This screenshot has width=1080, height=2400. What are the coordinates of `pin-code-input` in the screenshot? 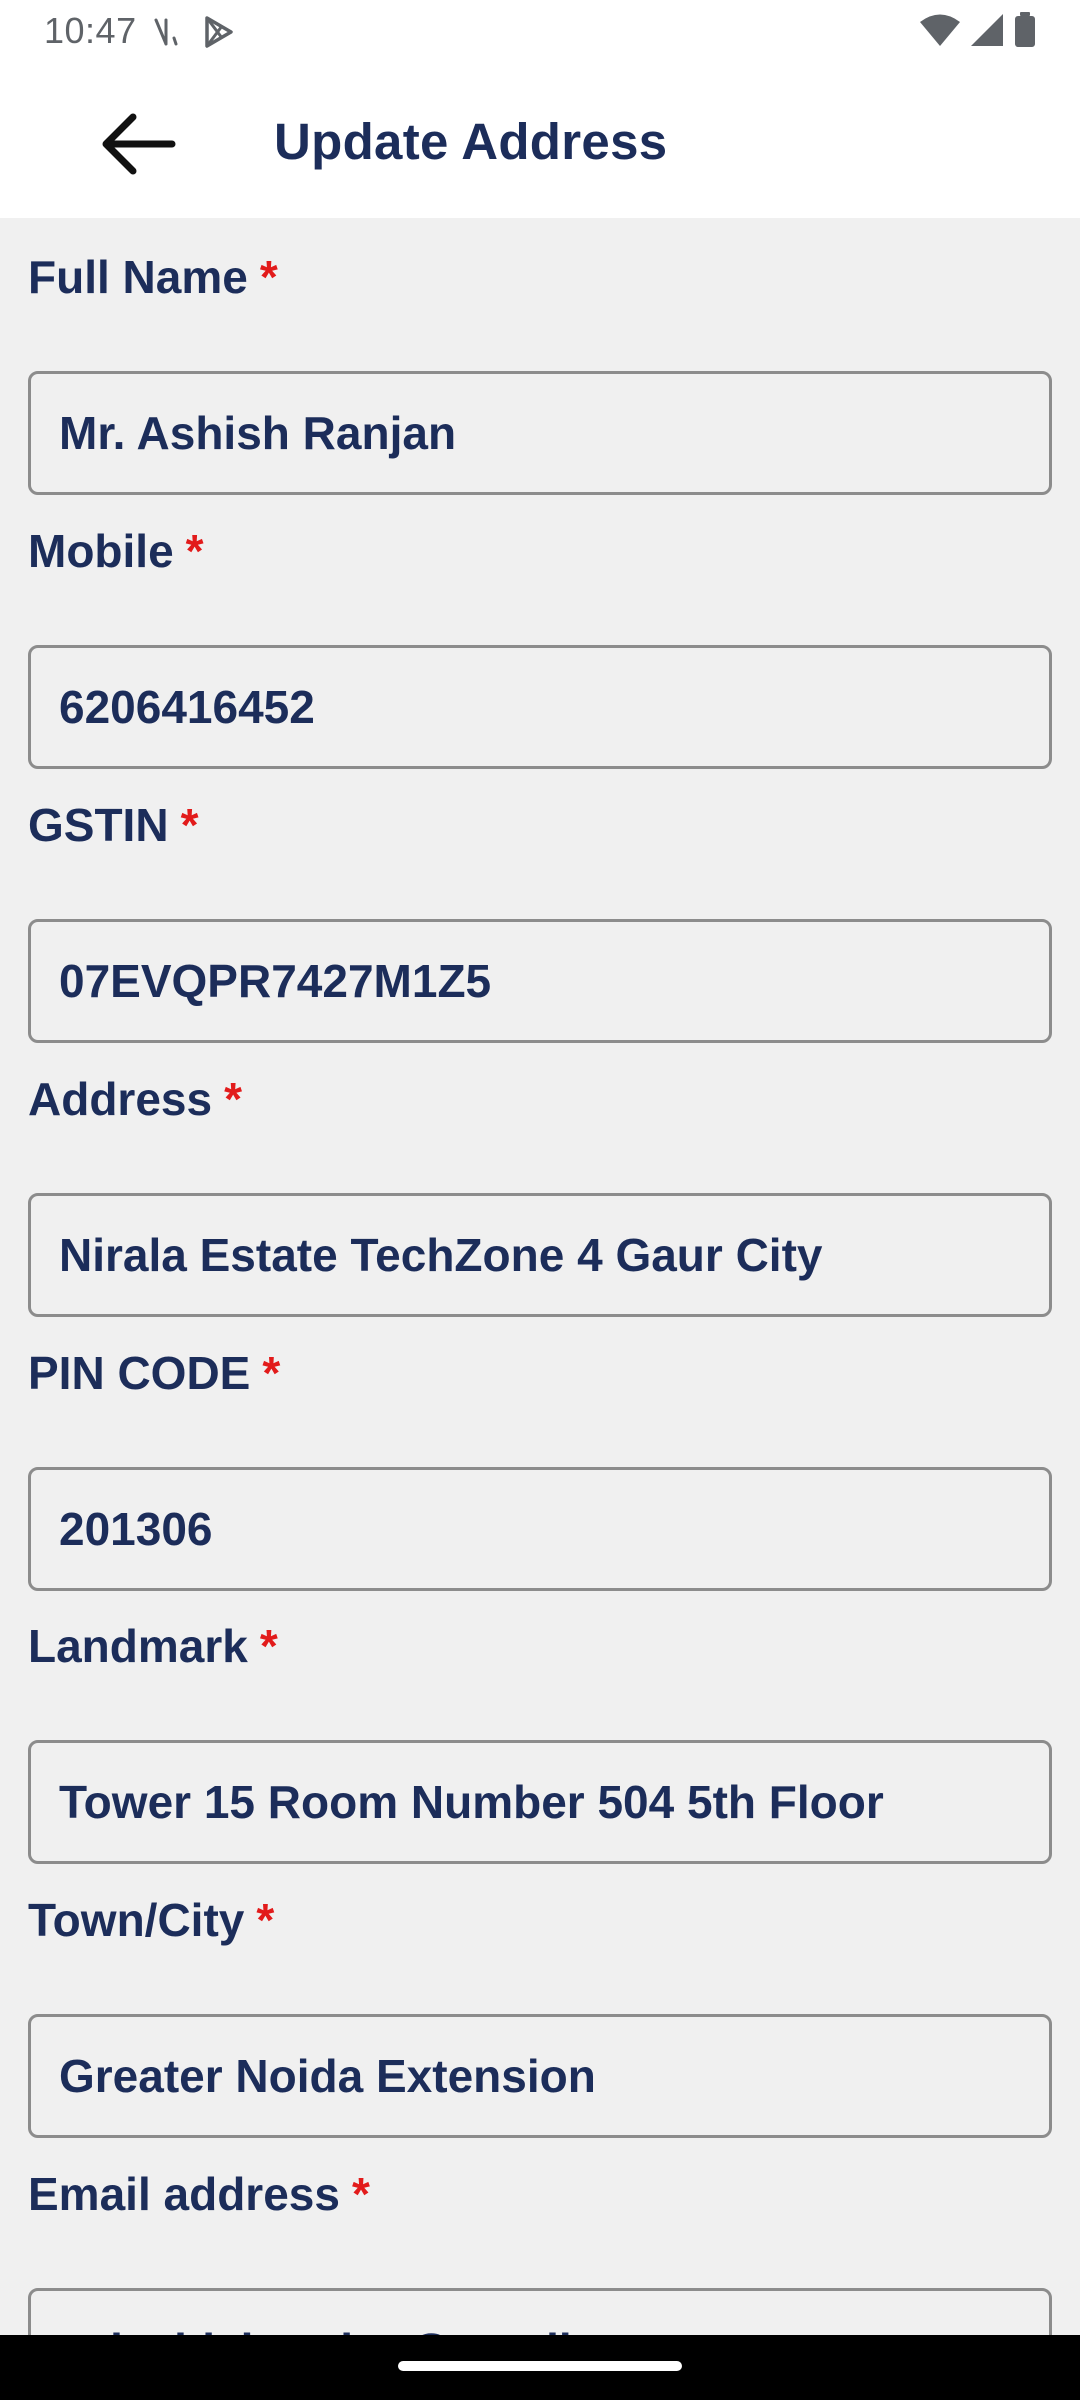 It's located at (540, 1529).